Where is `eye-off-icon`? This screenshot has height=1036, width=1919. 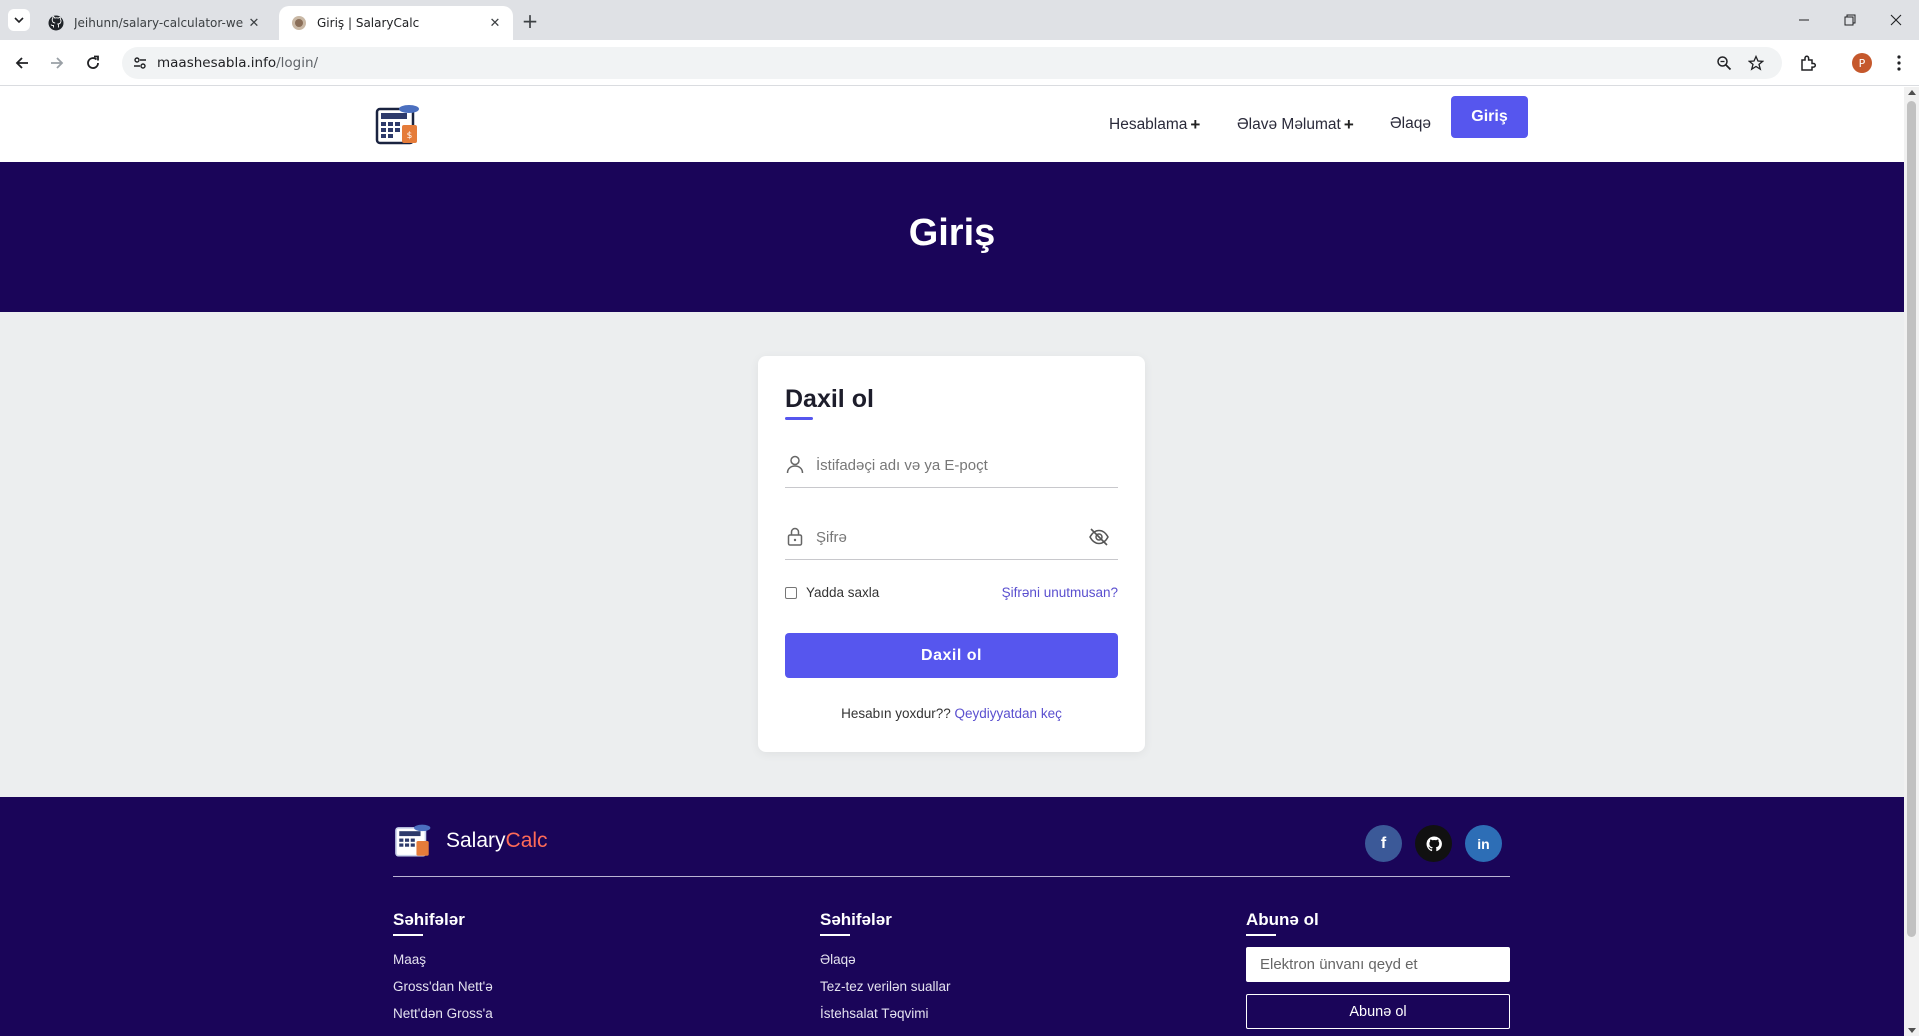 eye-off-icon is located at coordinates (1099, 537).